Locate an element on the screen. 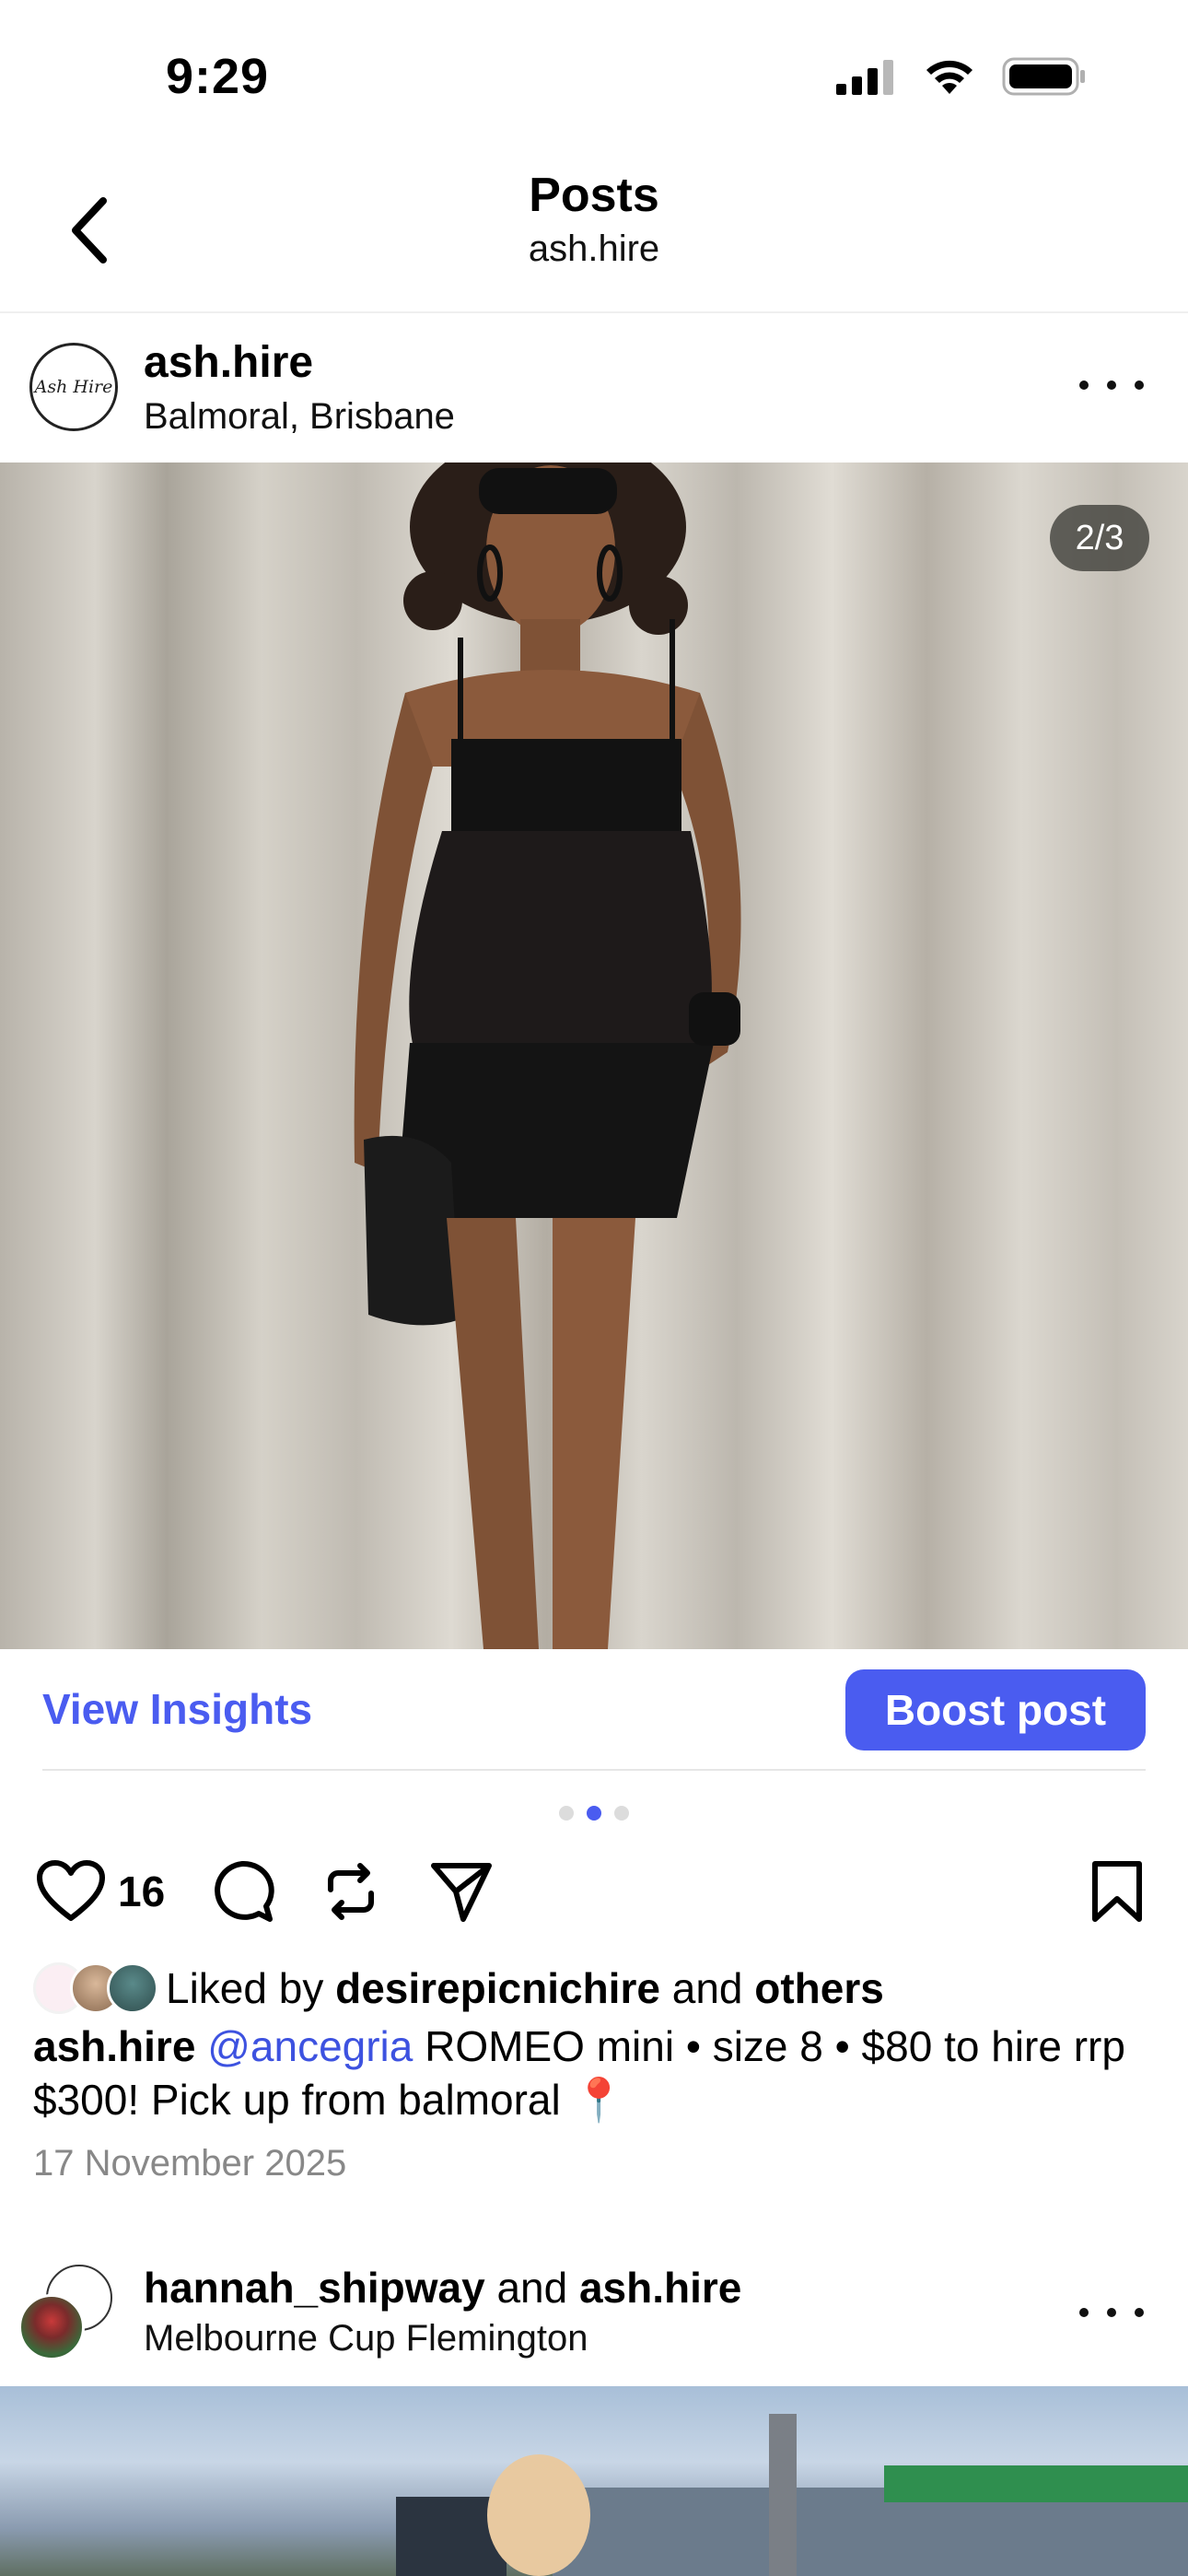 Image resolution: width=1188 pixels, height=2576 pixels. battery-icon is located at coordinates (1043, 76).